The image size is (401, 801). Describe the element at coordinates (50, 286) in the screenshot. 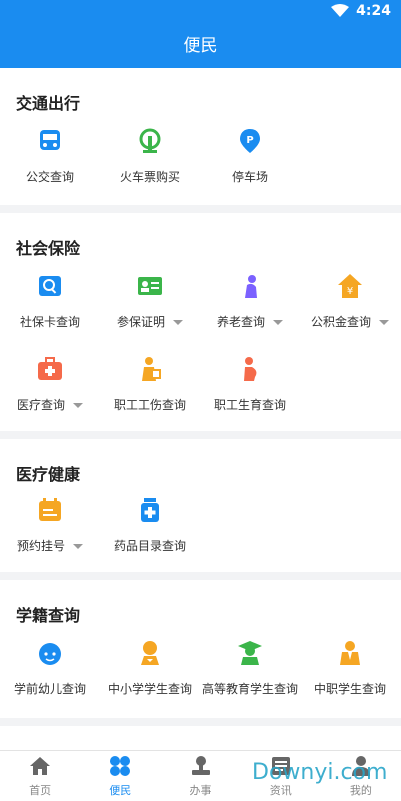

I see `search-book-icon` at that location.